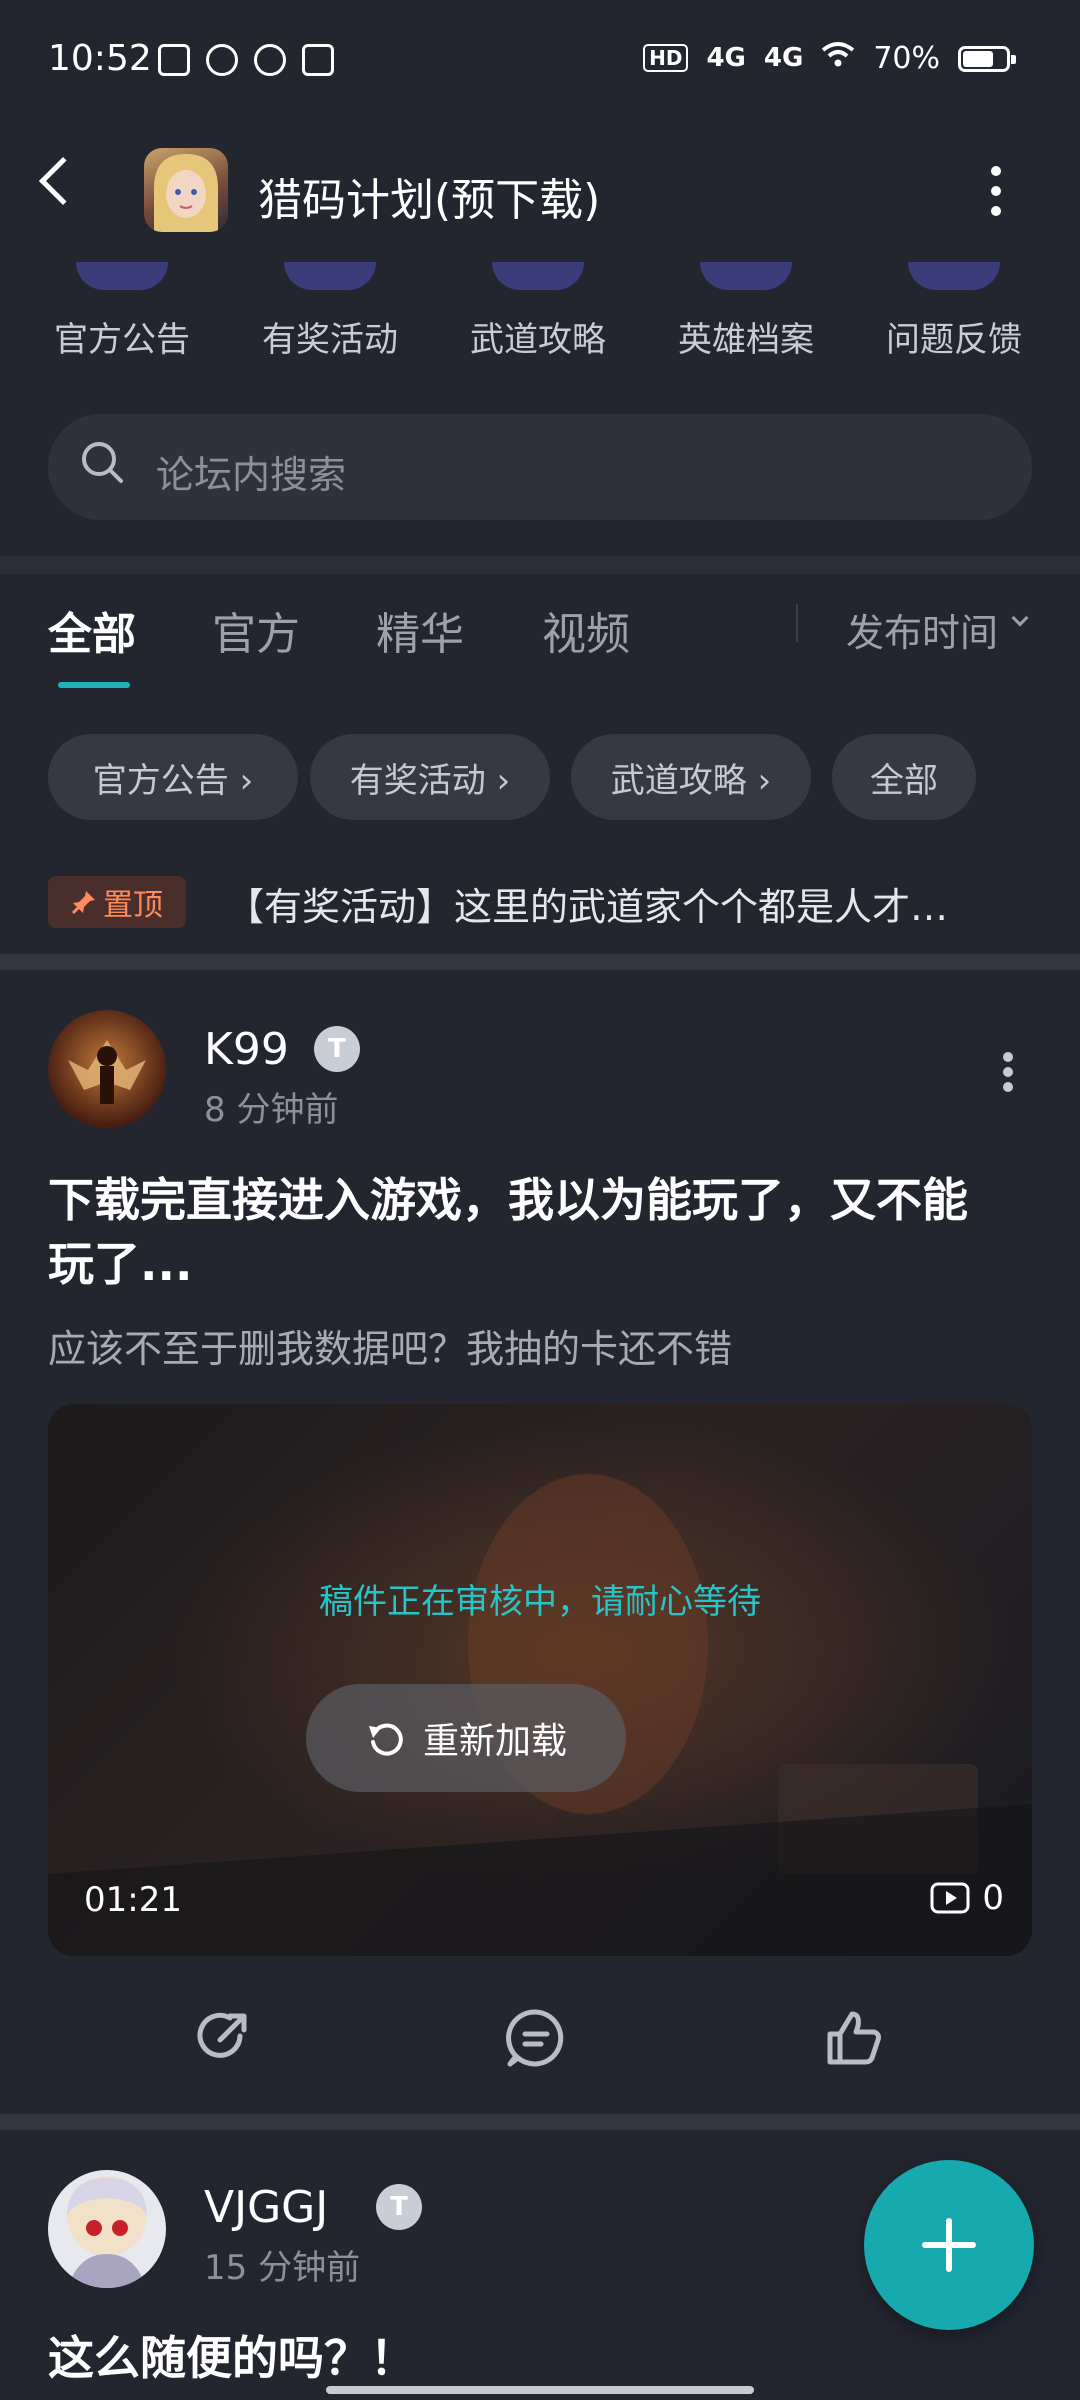 This screenshot has width=1080, height=2400. What do you see at coordinates (538, 276) in the screenshot?
I see `category-icon-guides` at bounding box center [538, 276].